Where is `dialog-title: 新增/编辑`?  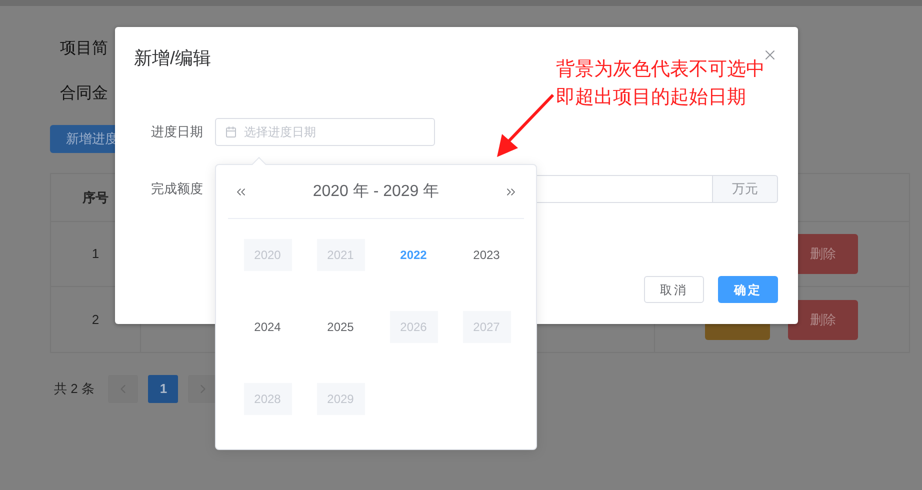
dialog-title: 新增/编辑 is located at coordinates (173, 58).